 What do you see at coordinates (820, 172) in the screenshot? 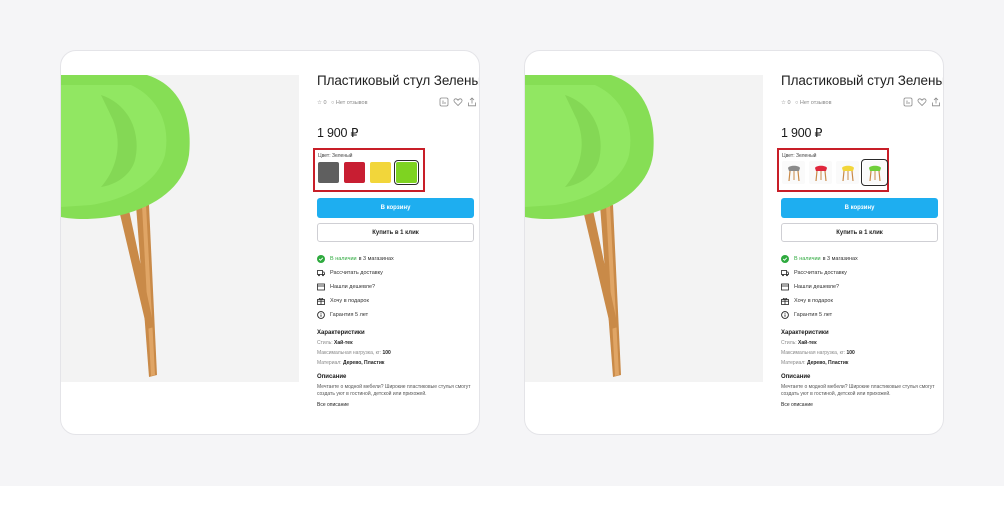
I see `swatch-thumb-red` at bounding box center [820, 172].